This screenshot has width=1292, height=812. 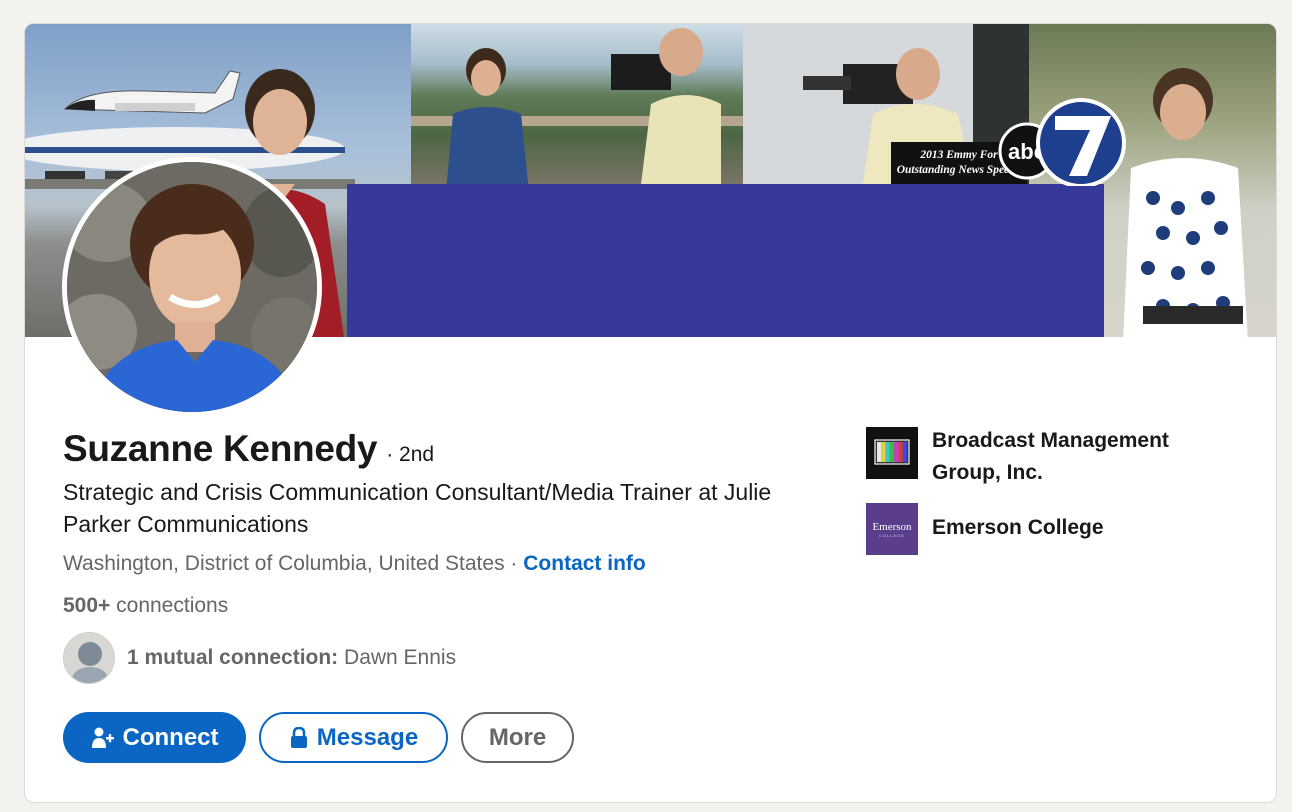 I want to click on lock-icon, so click(x=298, y=737).